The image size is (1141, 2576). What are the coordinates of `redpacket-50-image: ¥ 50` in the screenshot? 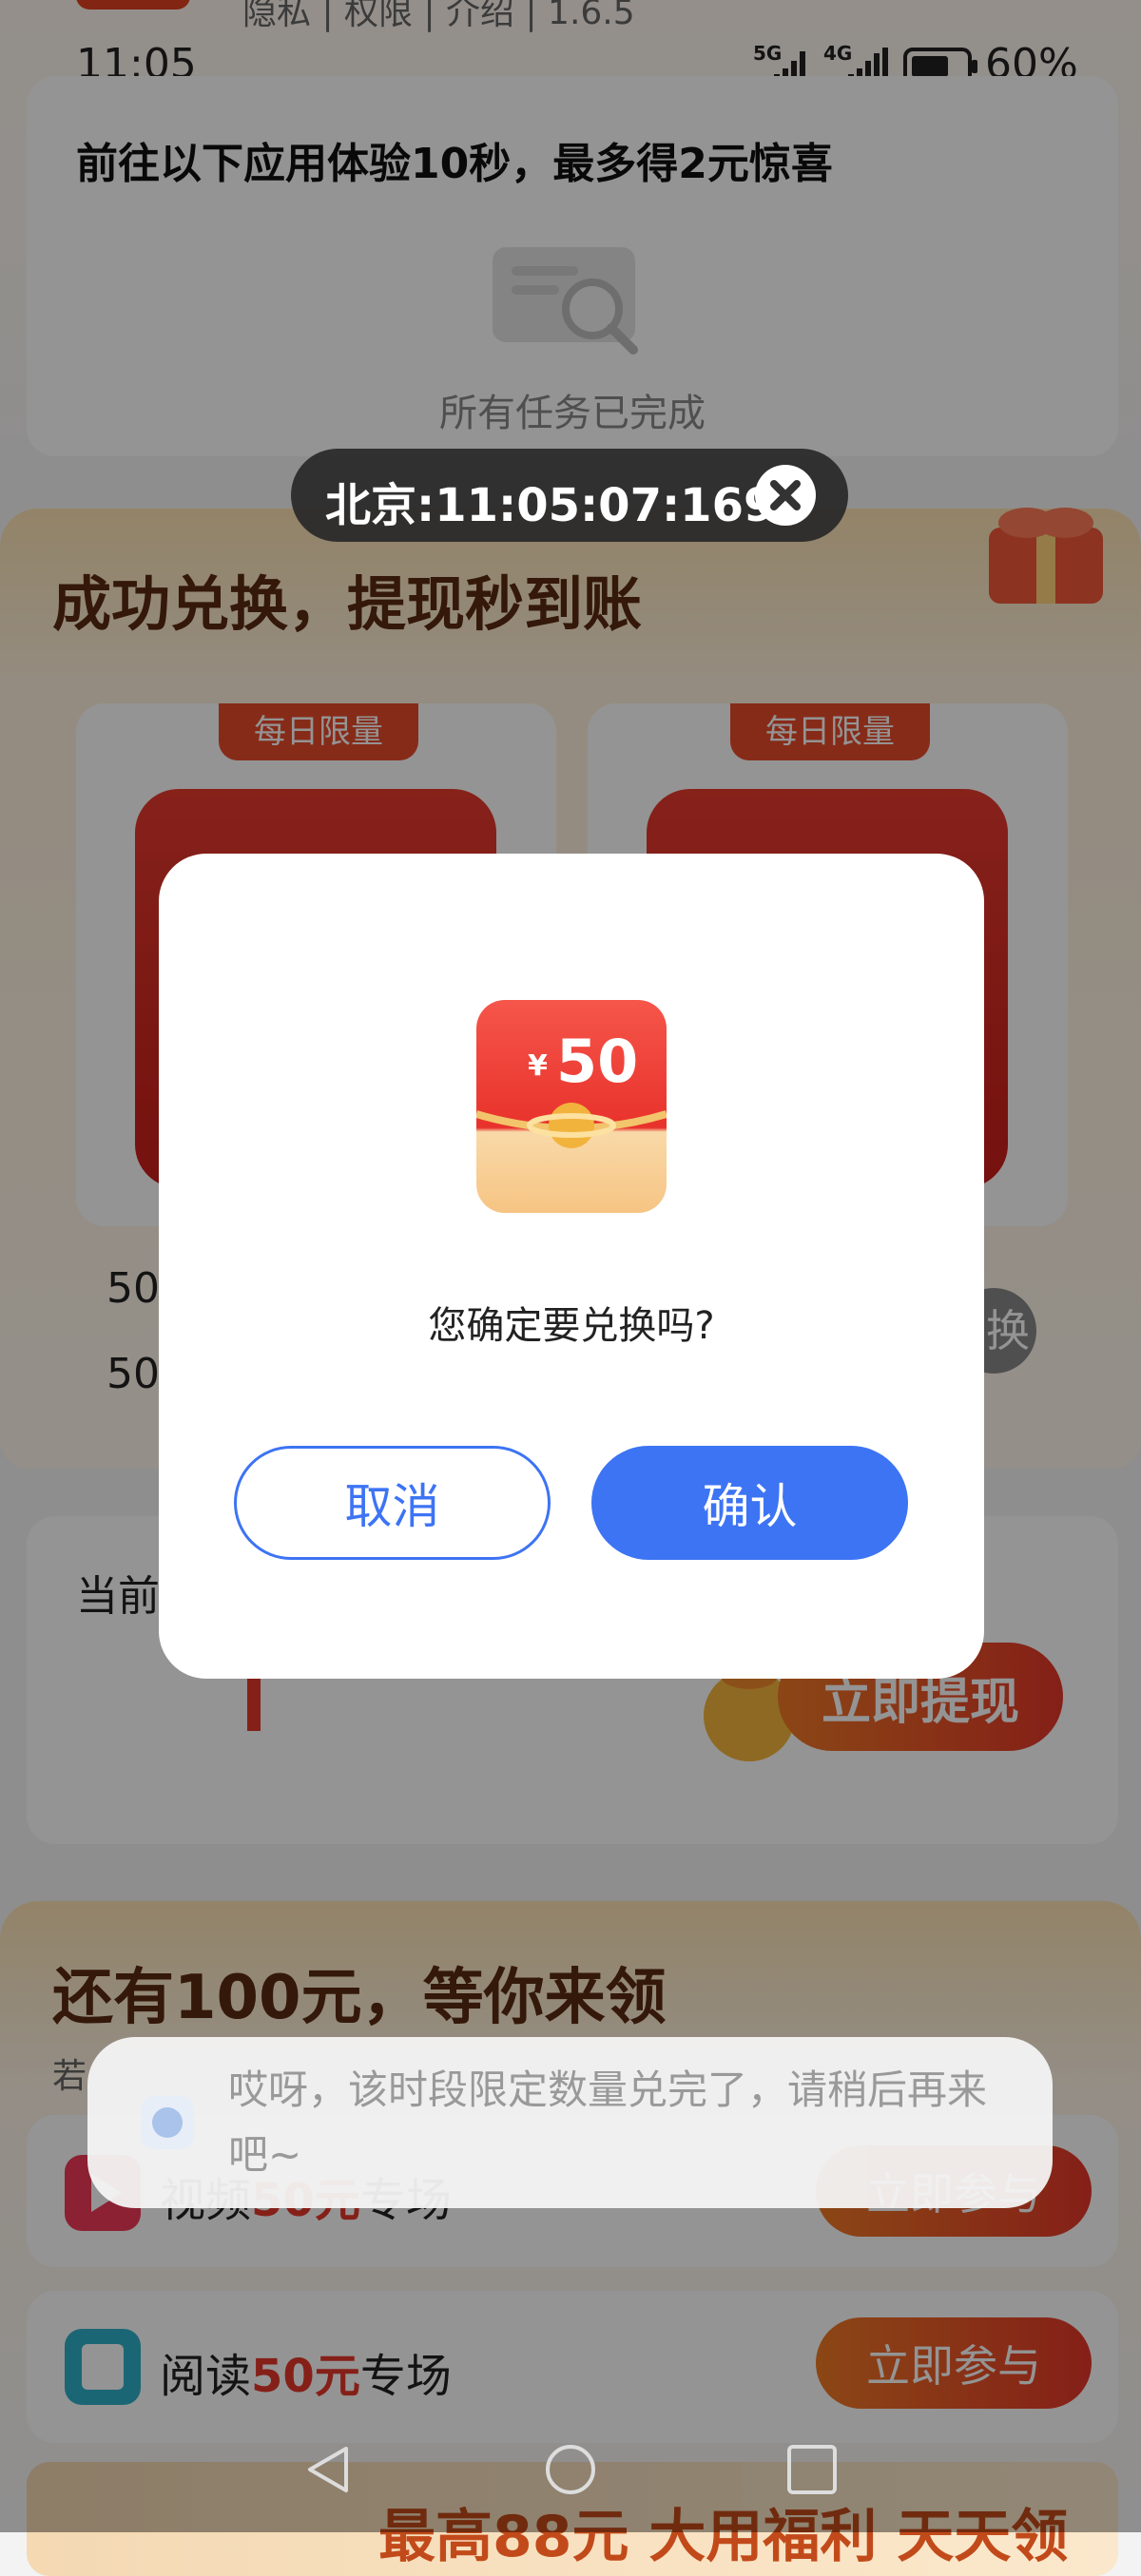 It's located at (571, 1106).